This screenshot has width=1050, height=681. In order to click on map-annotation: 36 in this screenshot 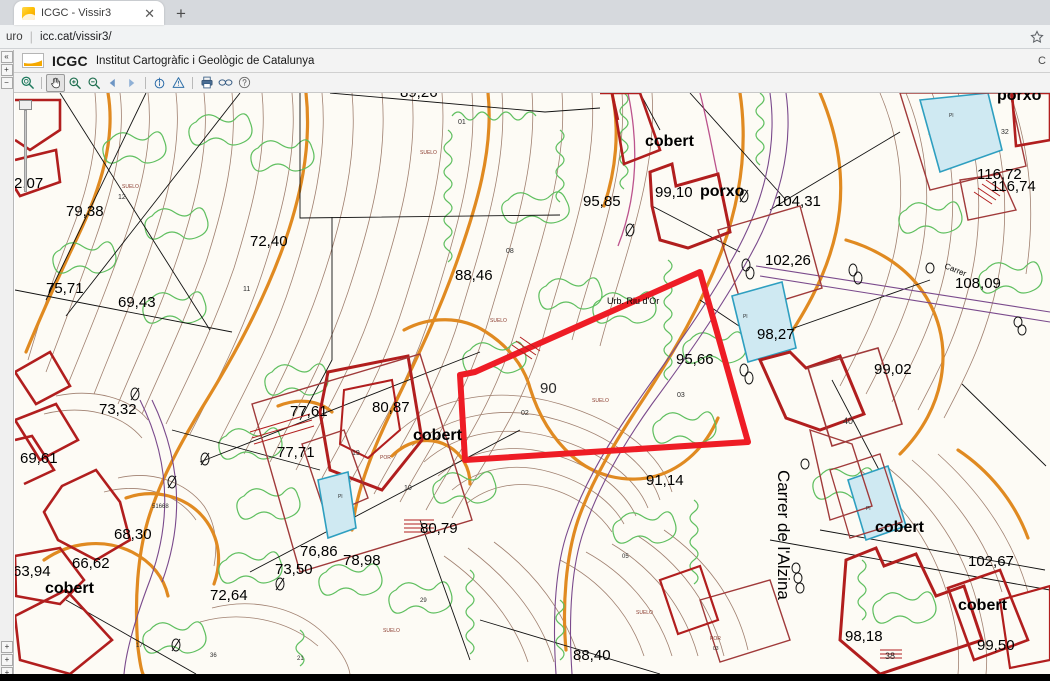, I will do `click(213, 656)`.